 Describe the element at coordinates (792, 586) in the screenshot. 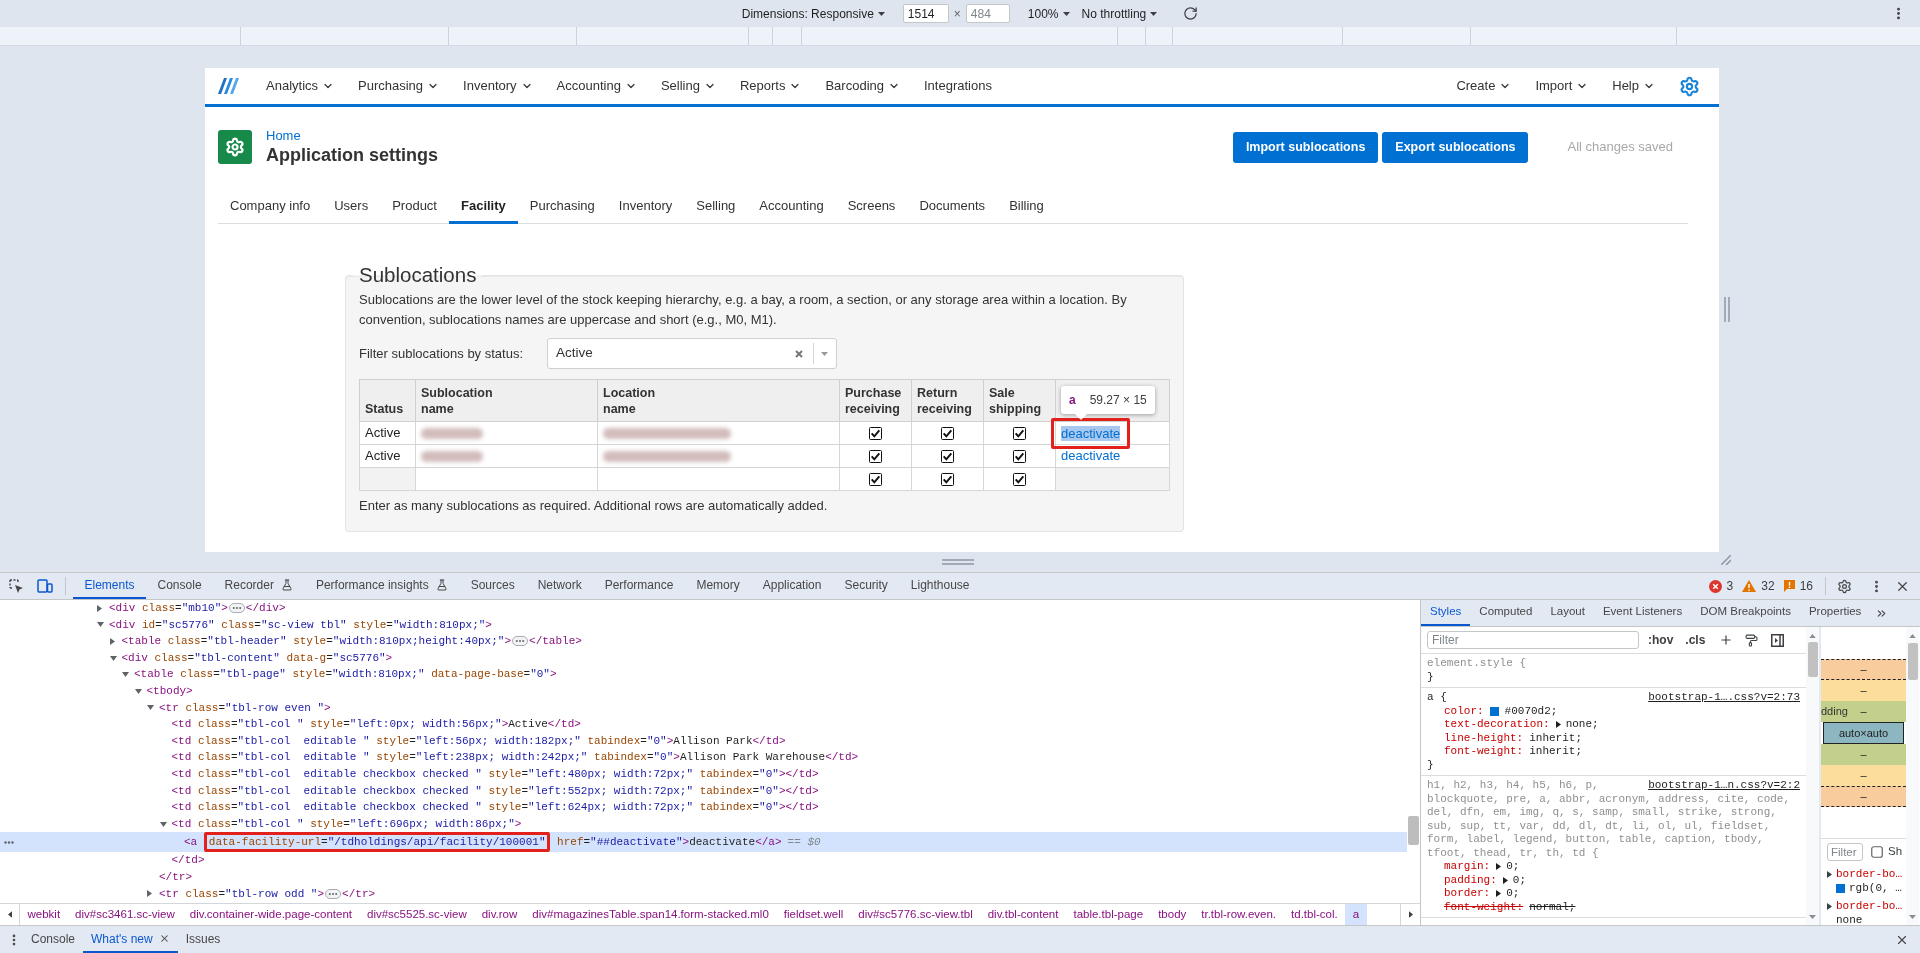

I see `devtools-tab: Application` at that location.